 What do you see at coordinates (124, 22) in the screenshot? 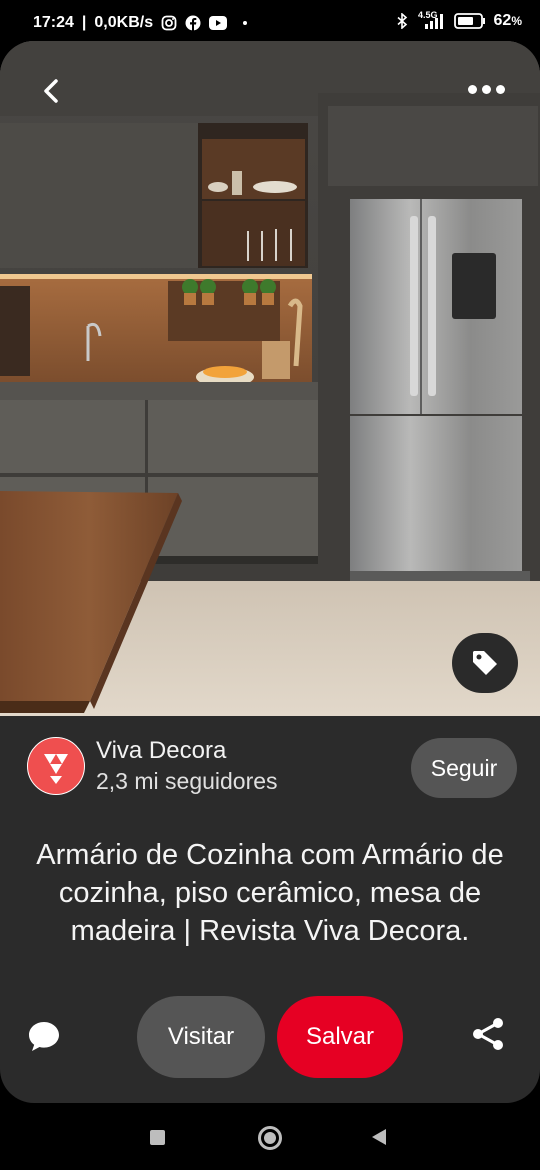
I see `status-speed: 0,0KB/s` at bounding box center [124, 22].